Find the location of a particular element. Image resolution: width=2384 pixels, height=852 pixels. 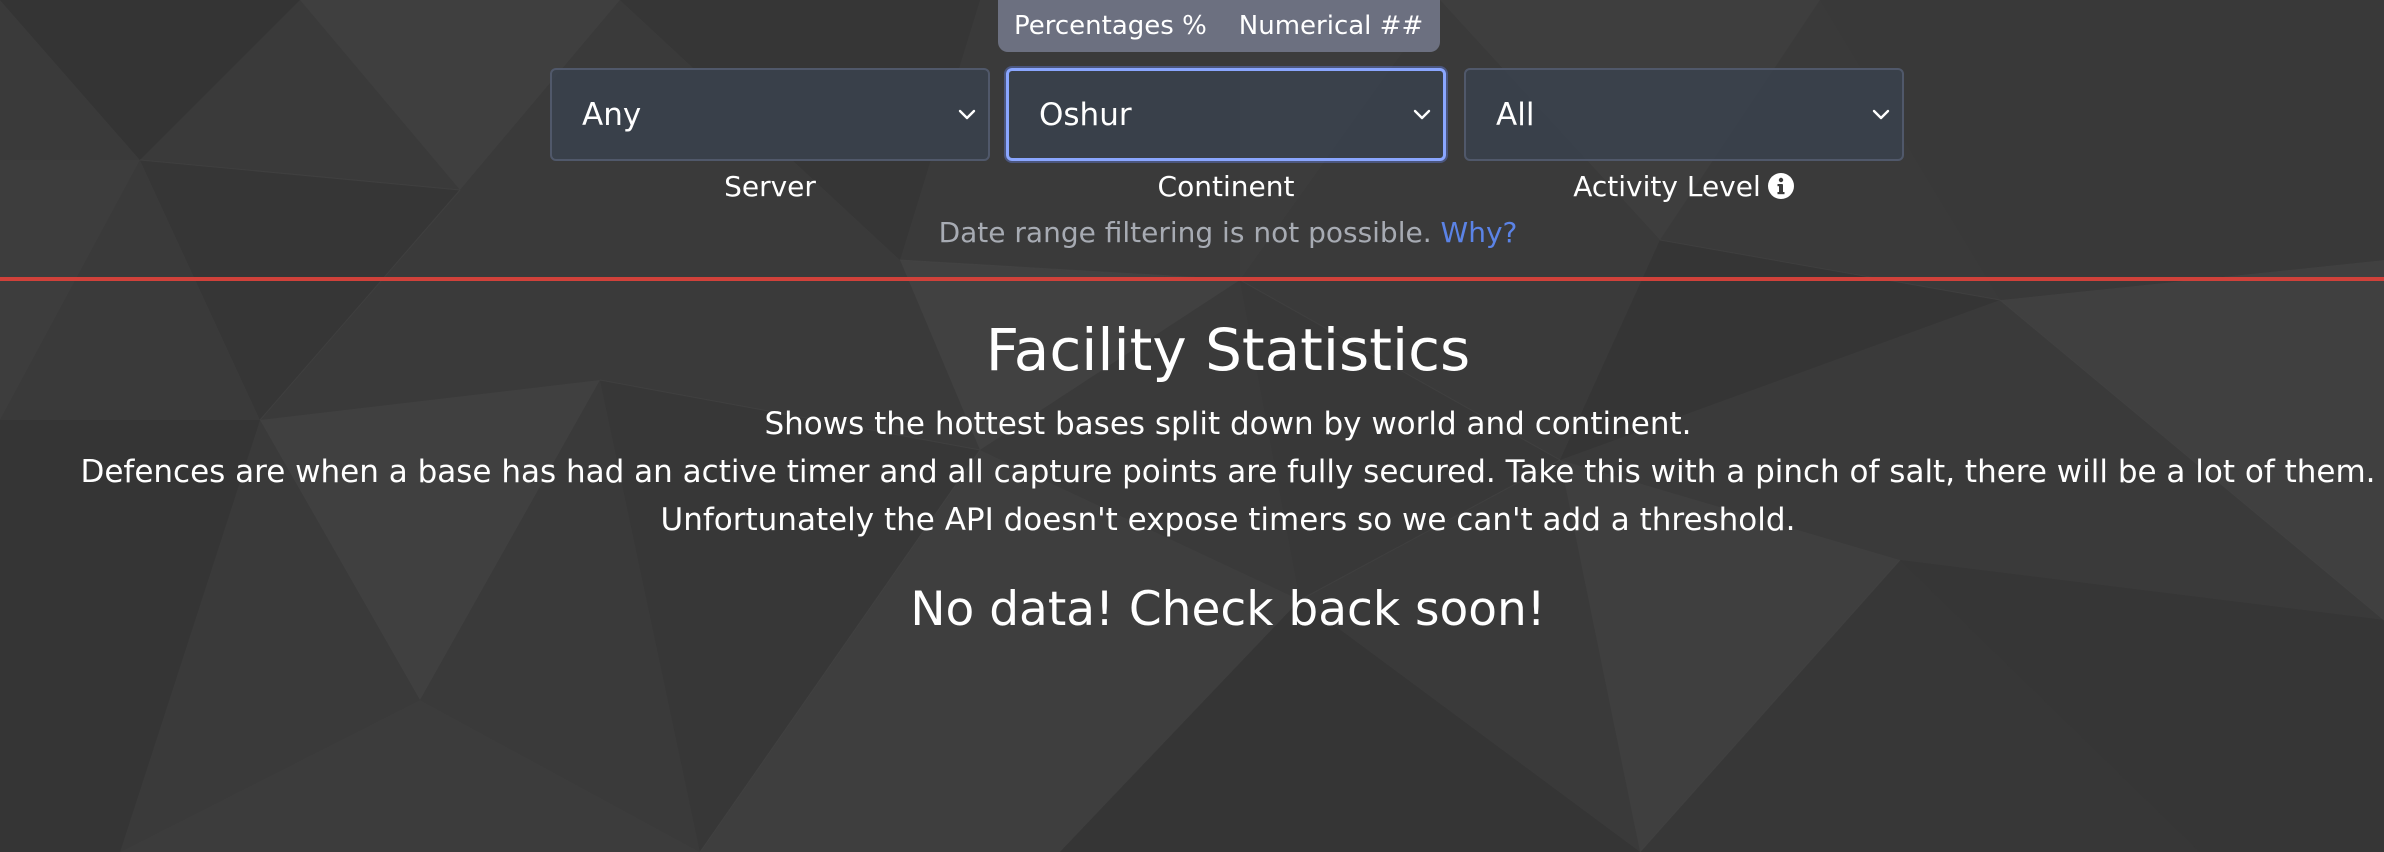

activity-level-select-value: All is located at coordinates (1515, 114).